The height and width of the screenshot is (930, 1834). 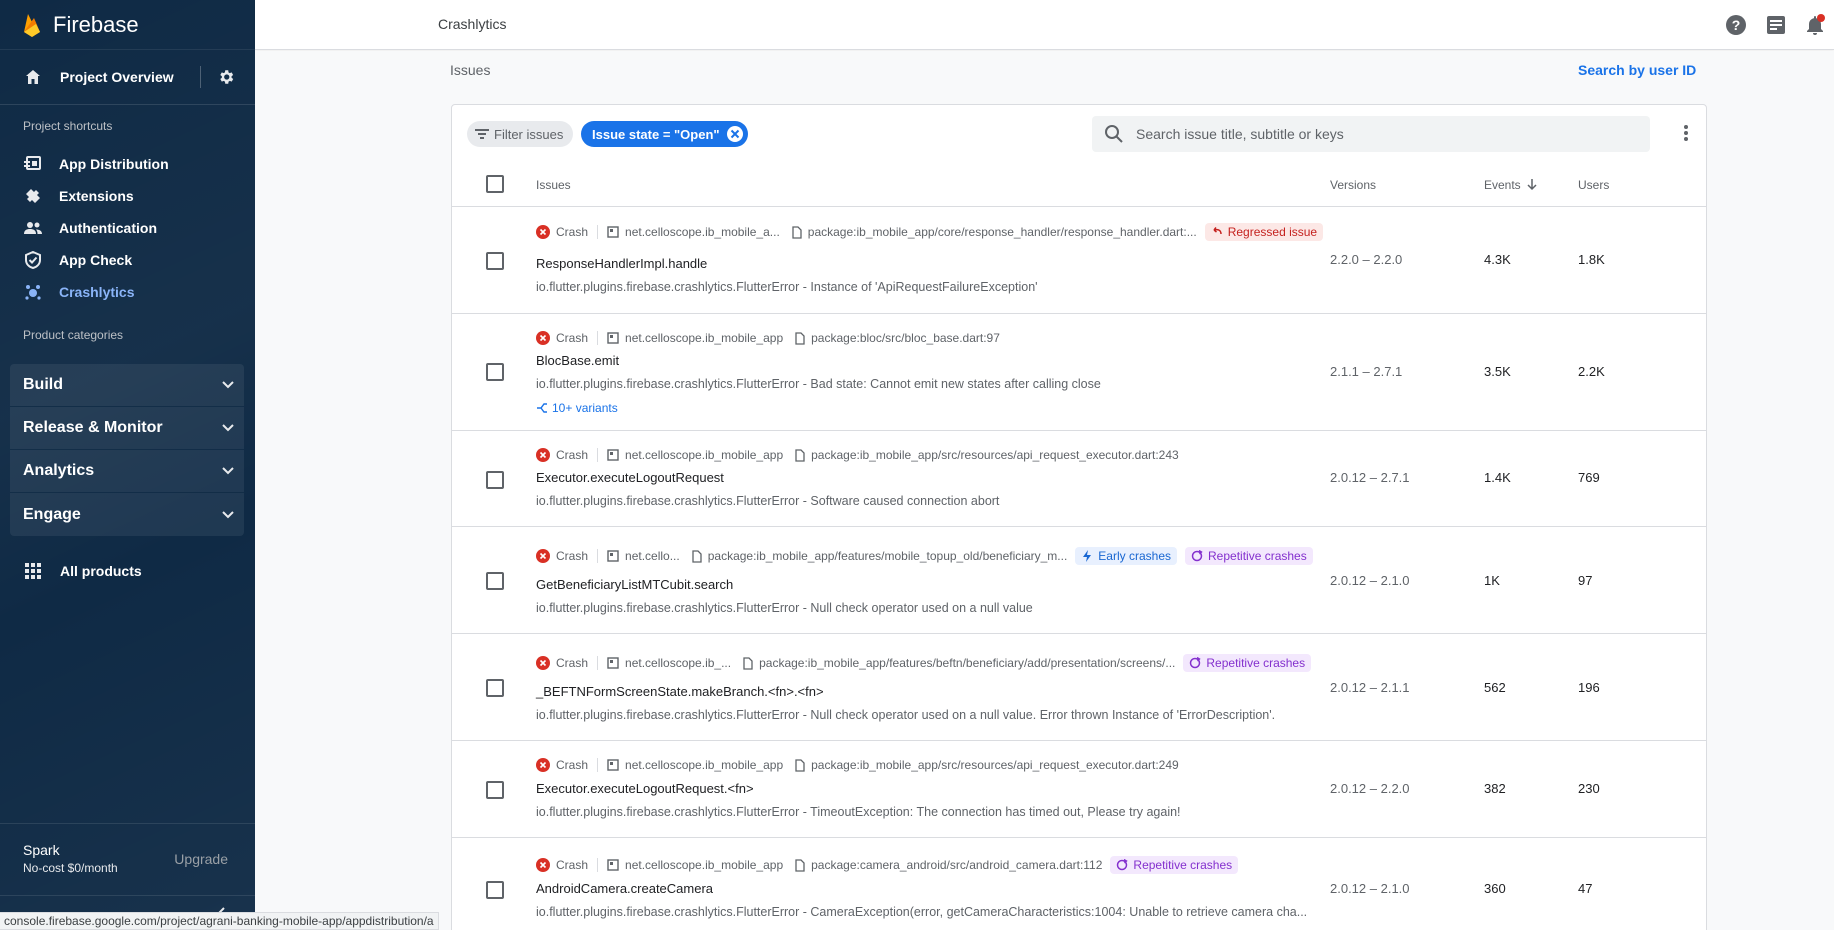 I want to click on all-products: All products, so click(x=127, y=571).